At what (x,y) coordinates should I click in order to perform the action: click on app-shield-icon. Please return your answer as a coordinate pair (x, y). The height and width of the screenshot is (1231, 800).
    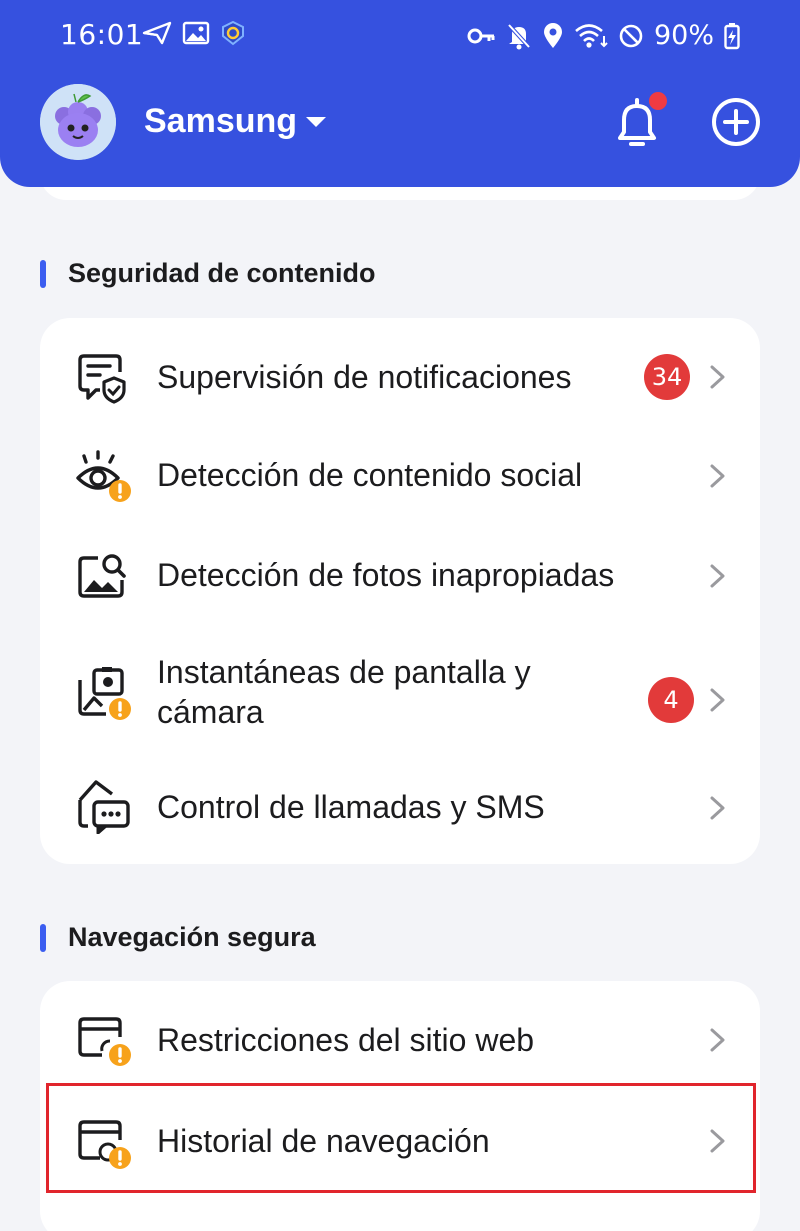
    Looking at the image, I should click on (233, 33).